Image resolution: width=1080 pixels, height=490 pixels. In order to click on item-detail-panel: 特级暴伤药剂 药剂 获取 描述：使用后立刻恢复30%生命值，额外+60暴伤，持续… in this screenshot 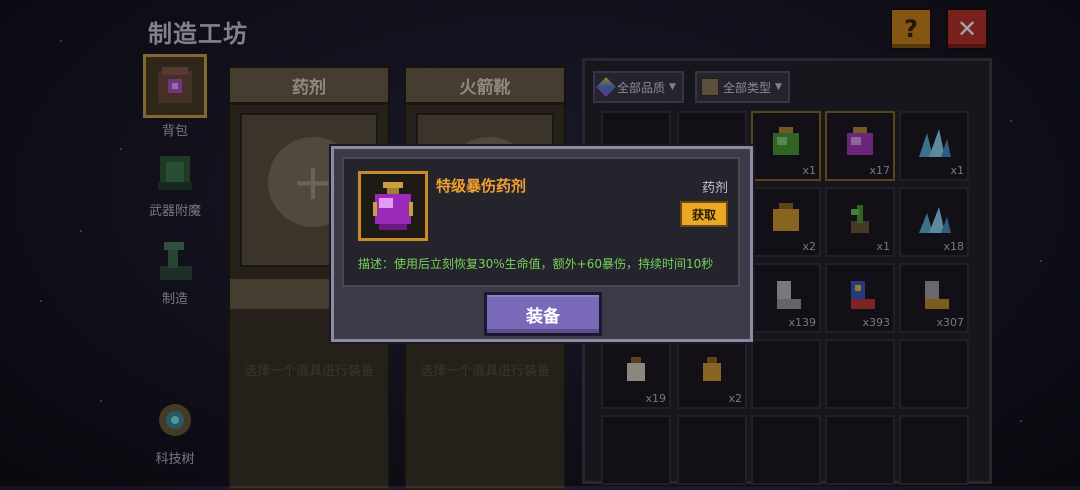, I will do `click(541, 222)`.